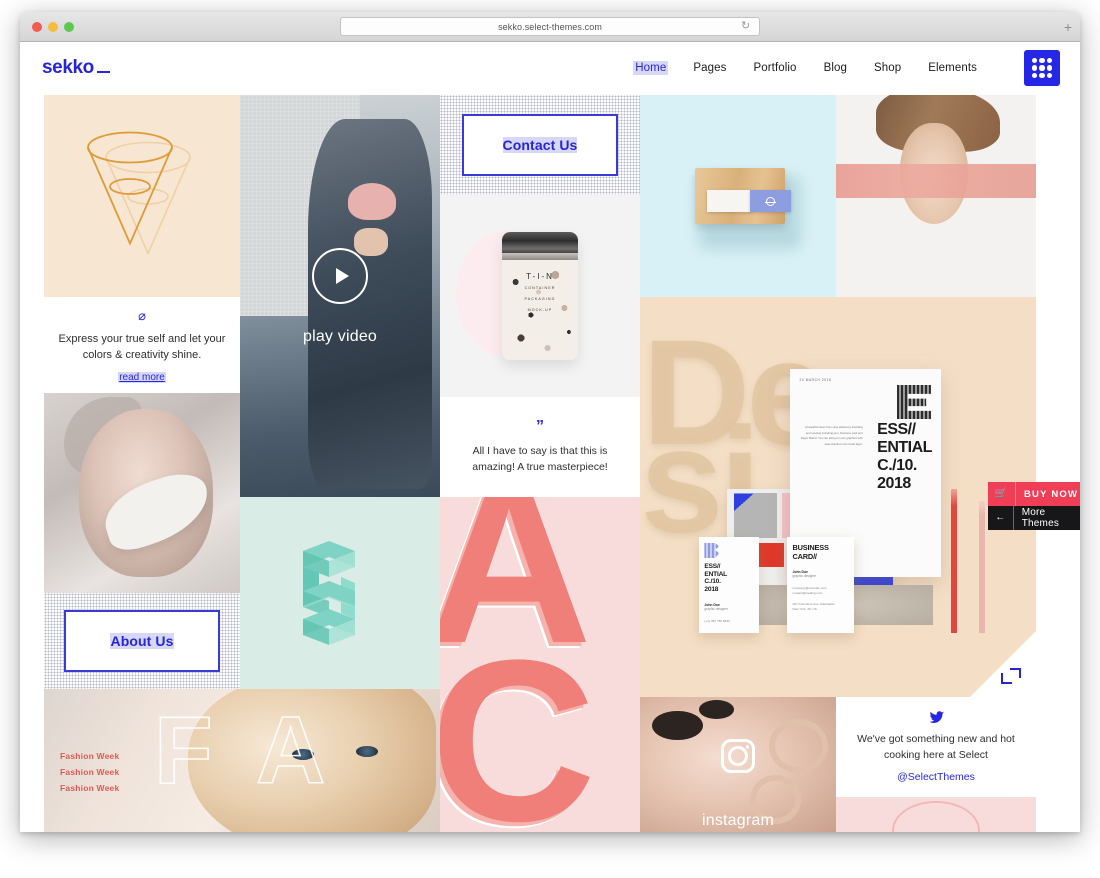 The image size is (1100, 878). I want to click on tin-title: T-I-N, so click(540, 276).